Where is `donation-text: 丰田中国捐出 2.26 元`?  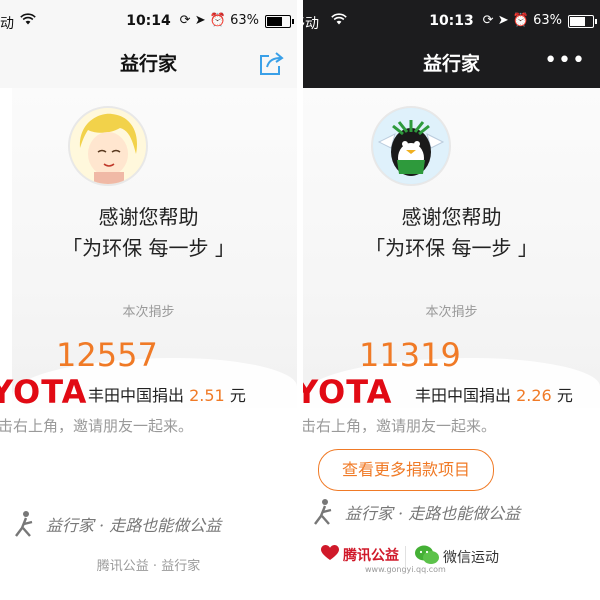 donation-text: 丰田中国捐出 2.26 元 is located at coordinates (494, 394).